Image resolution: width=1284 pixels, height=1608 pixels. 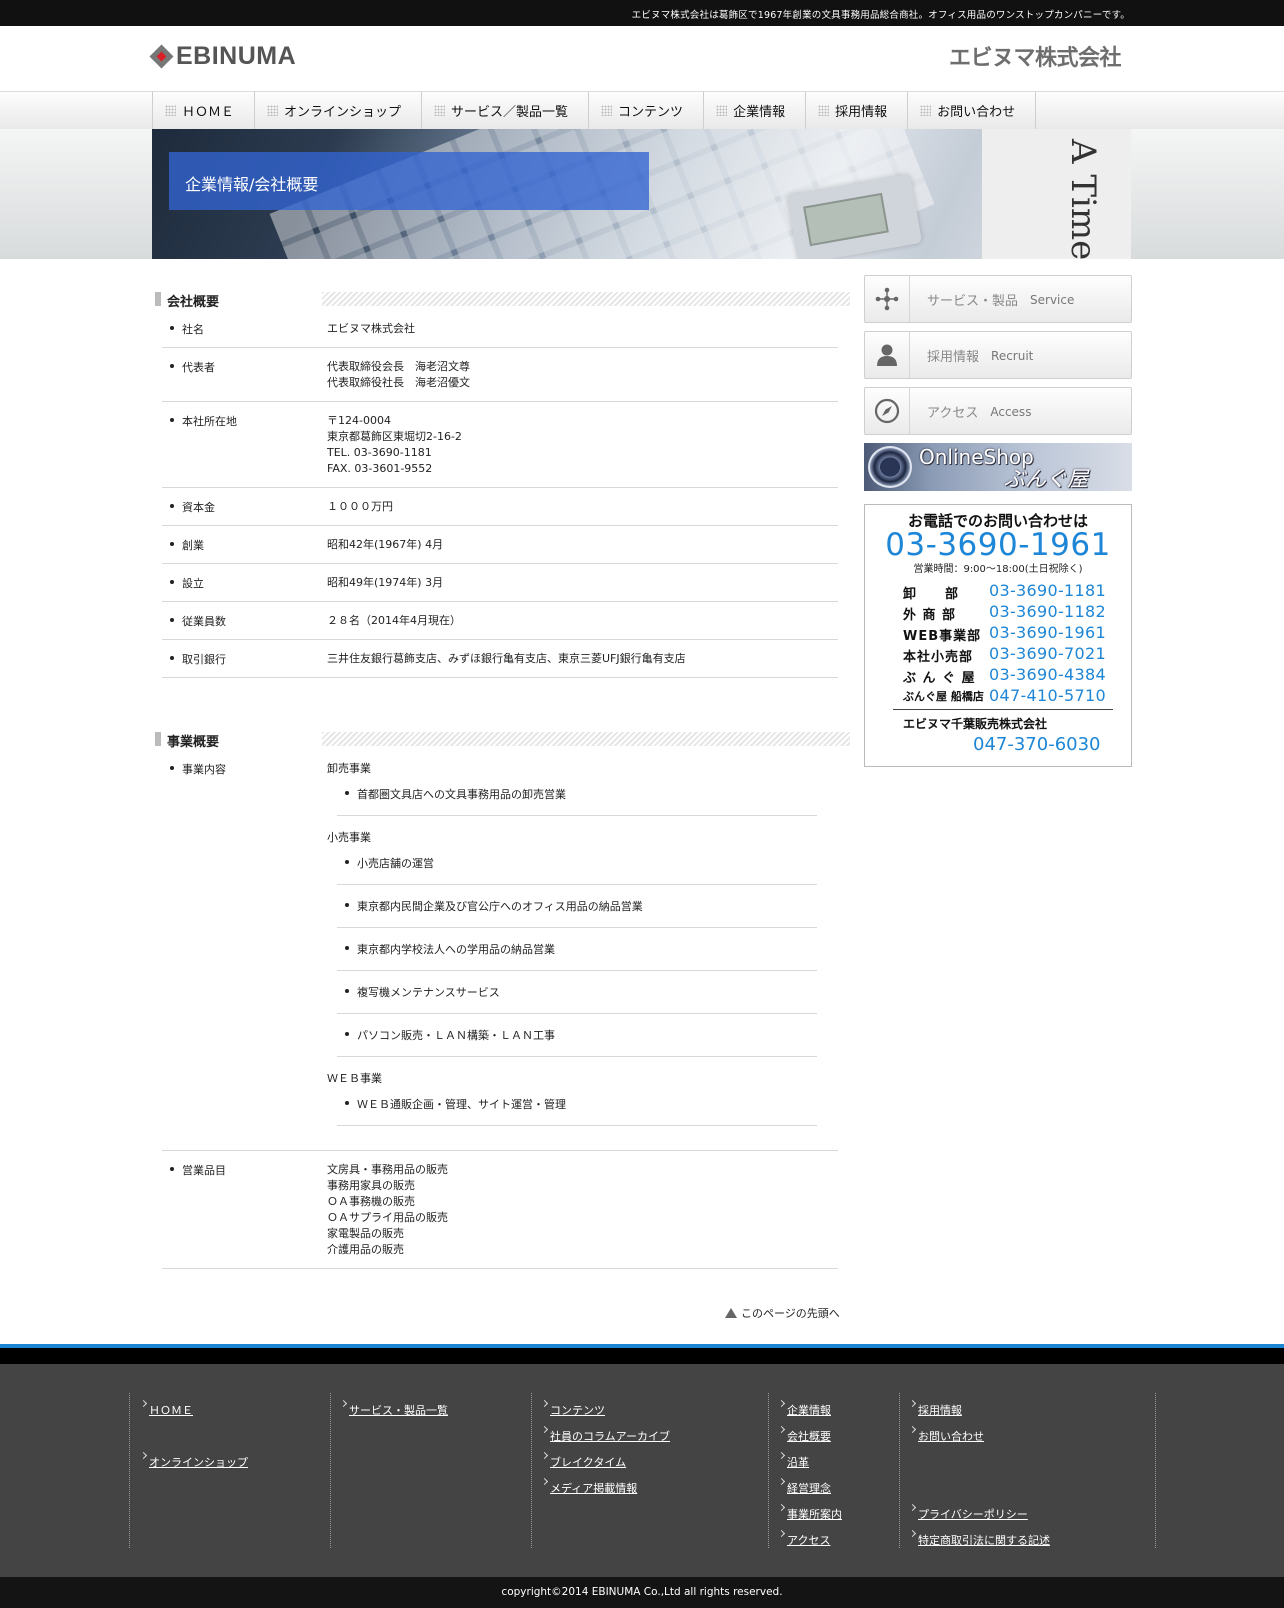 I want to click on footer-link-company: 企業情報, so click(x=804, y=1410).